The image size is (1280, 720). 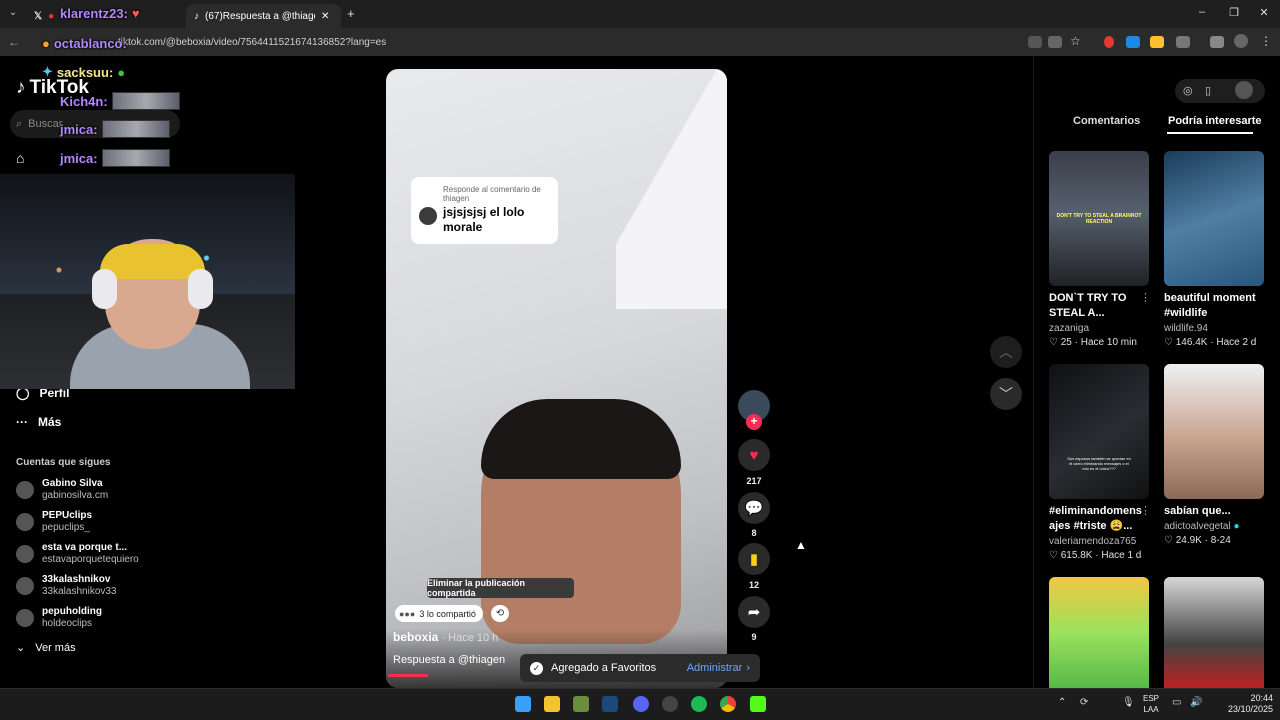 I want to click on reply-label: Responde al comentario de thiagen, so click(x=492, y=194).